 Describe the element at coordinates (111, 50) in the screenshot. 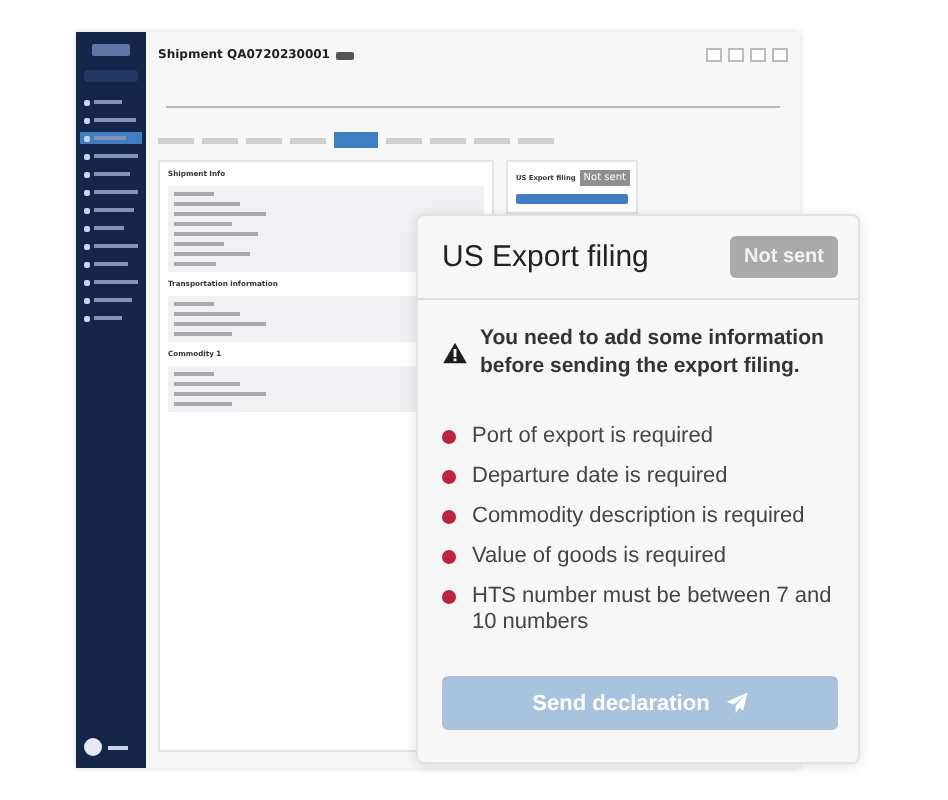

I see `logo-mark` at that location.